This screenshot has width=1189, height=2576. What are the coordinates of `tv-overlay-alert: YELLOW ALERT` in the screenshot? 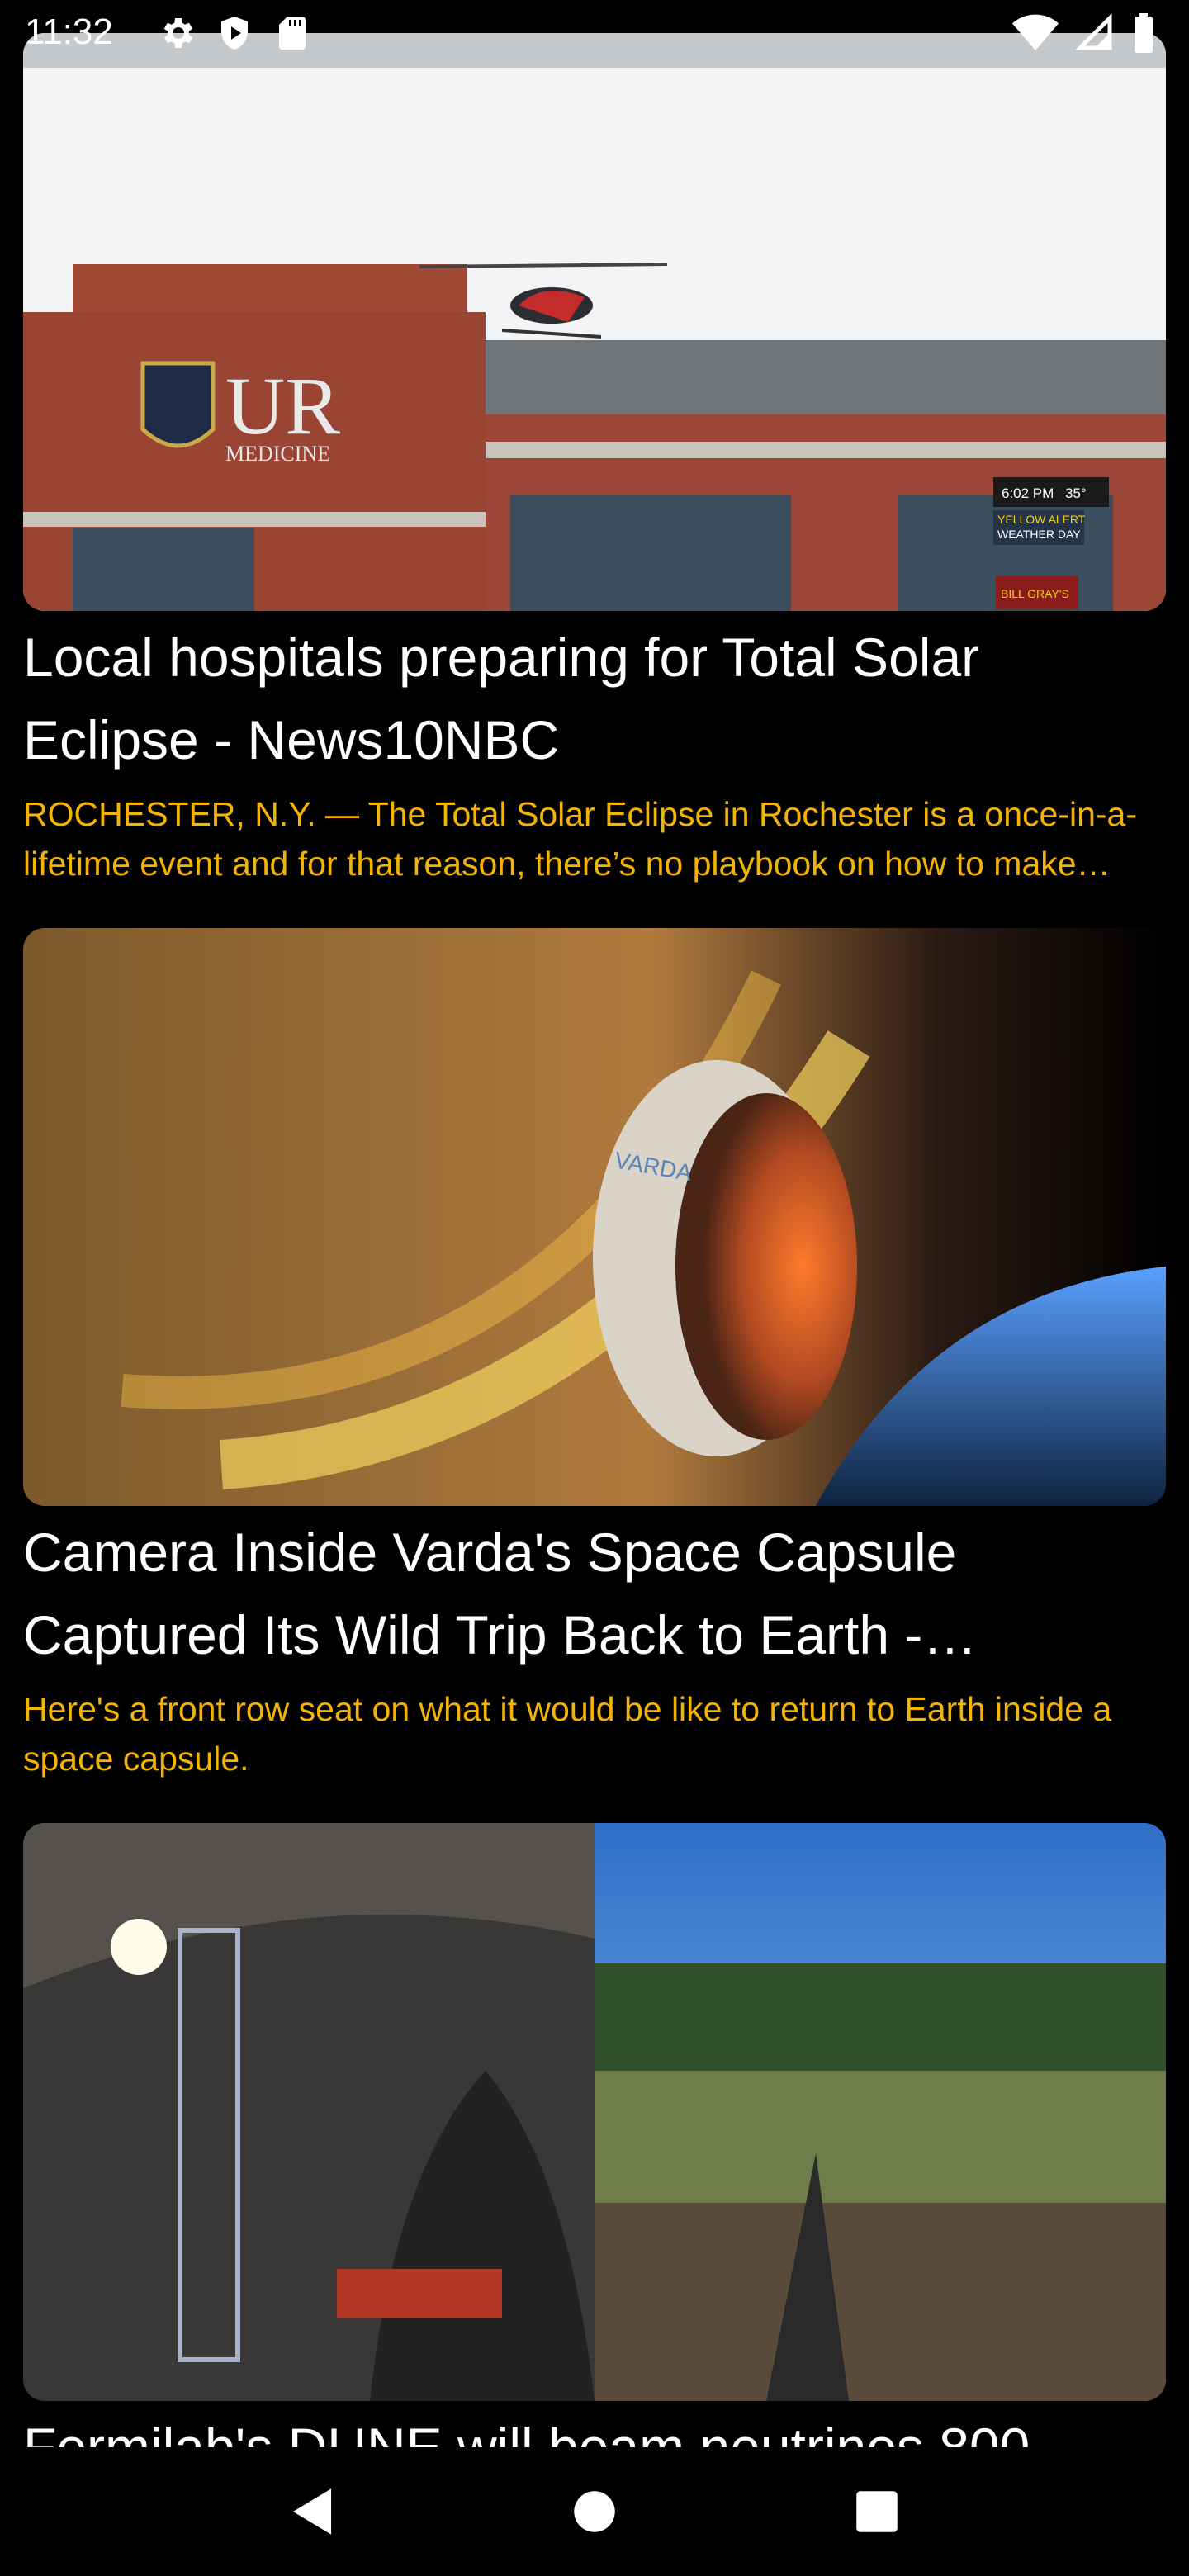 It's located at (1041, 519).